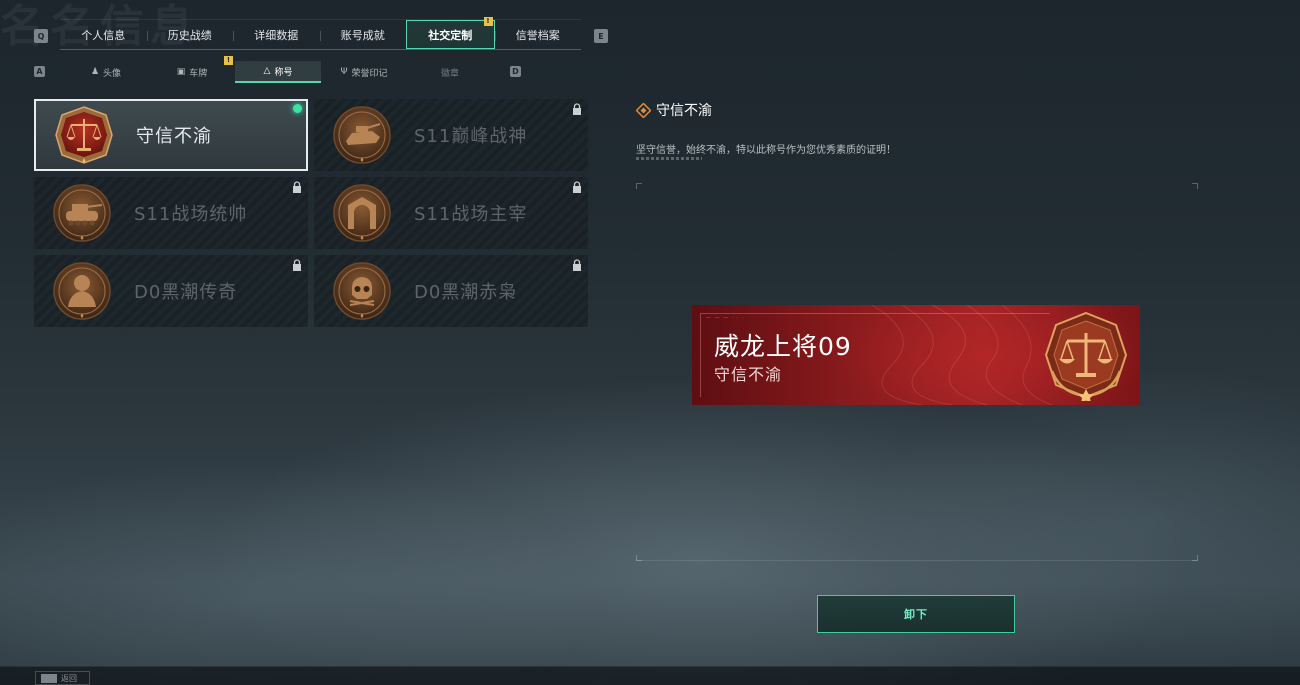 This screenshot has height=685, width=1300. I want to click on next-subtab-key: D, so click(515, 71).